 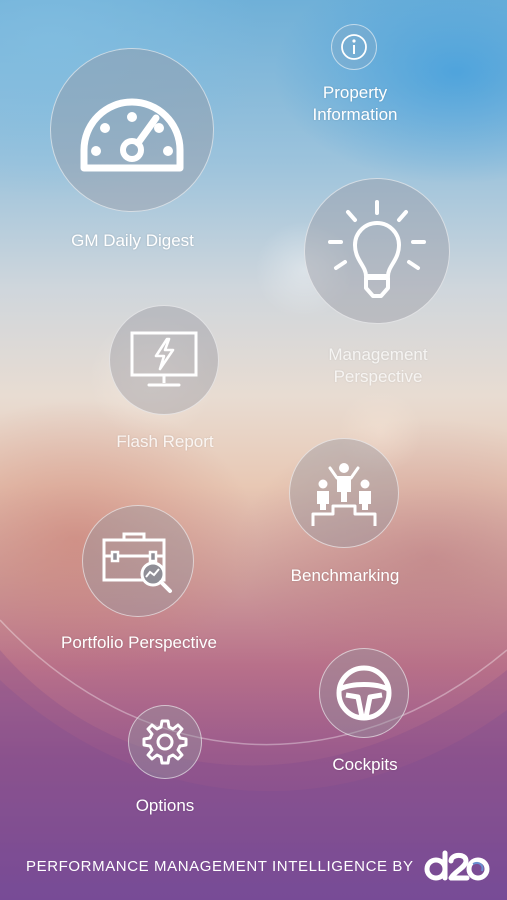 I want to click on lightbulb-icon, so click(x=377, y=249).